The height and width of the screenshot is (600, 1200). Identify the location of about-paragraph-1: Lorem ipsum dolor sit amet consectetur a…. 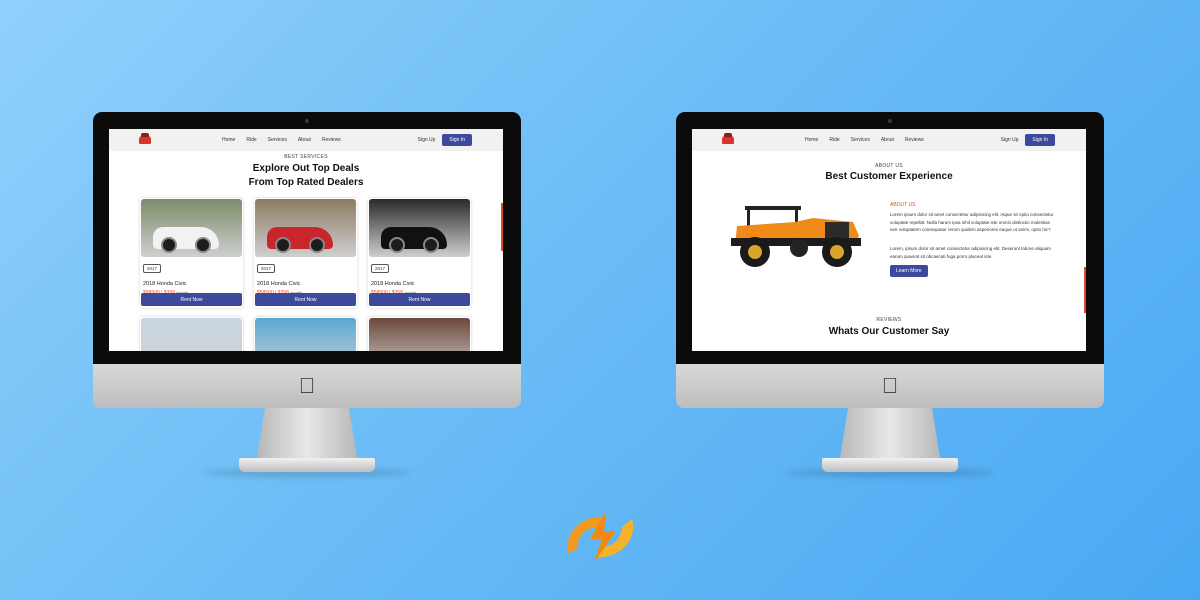
(972, 222).